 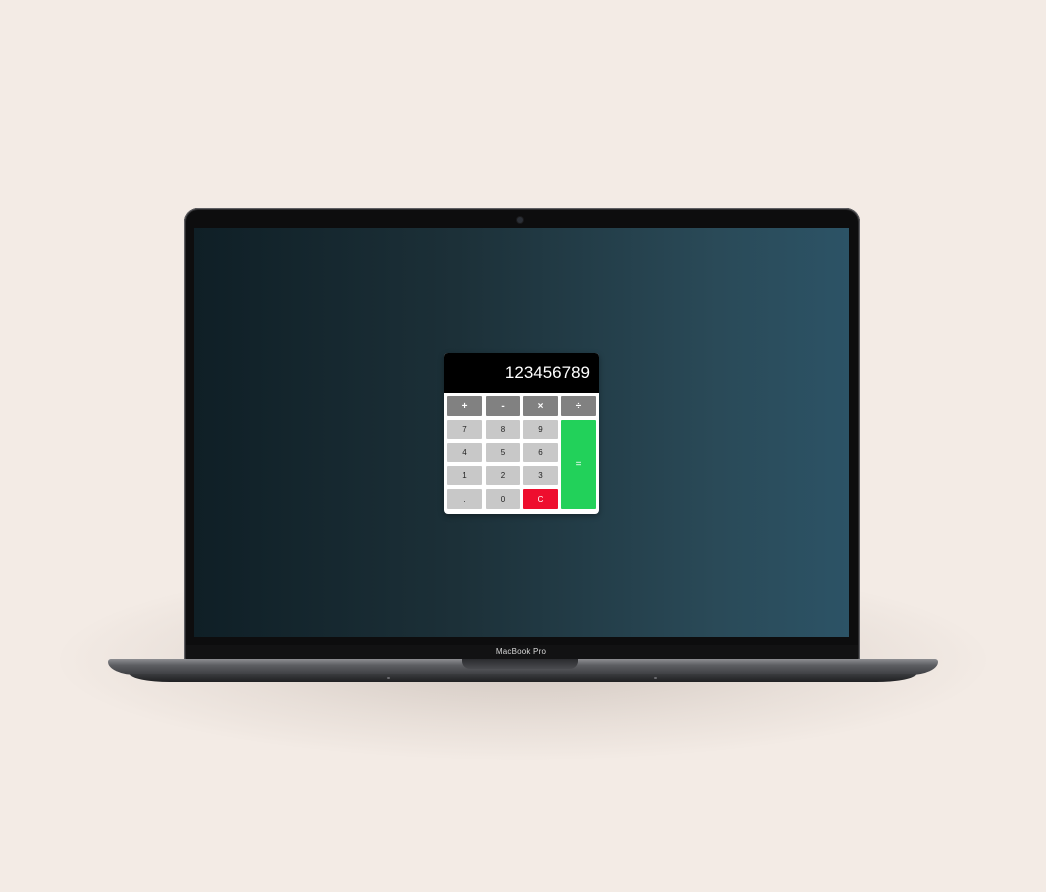 I want to click on foot-right, so click(x=655, y=678).